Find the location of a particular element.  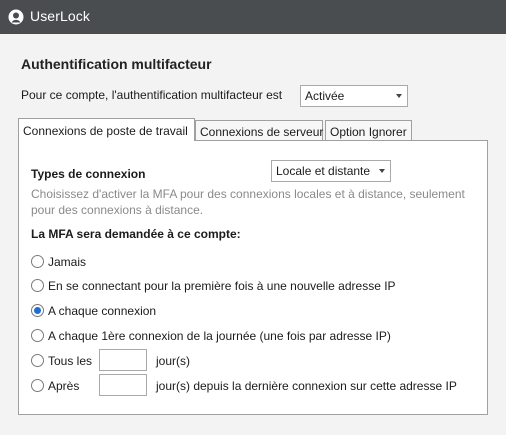

mfa-status-dropdown: Activée is located at coordinates (354, 96).